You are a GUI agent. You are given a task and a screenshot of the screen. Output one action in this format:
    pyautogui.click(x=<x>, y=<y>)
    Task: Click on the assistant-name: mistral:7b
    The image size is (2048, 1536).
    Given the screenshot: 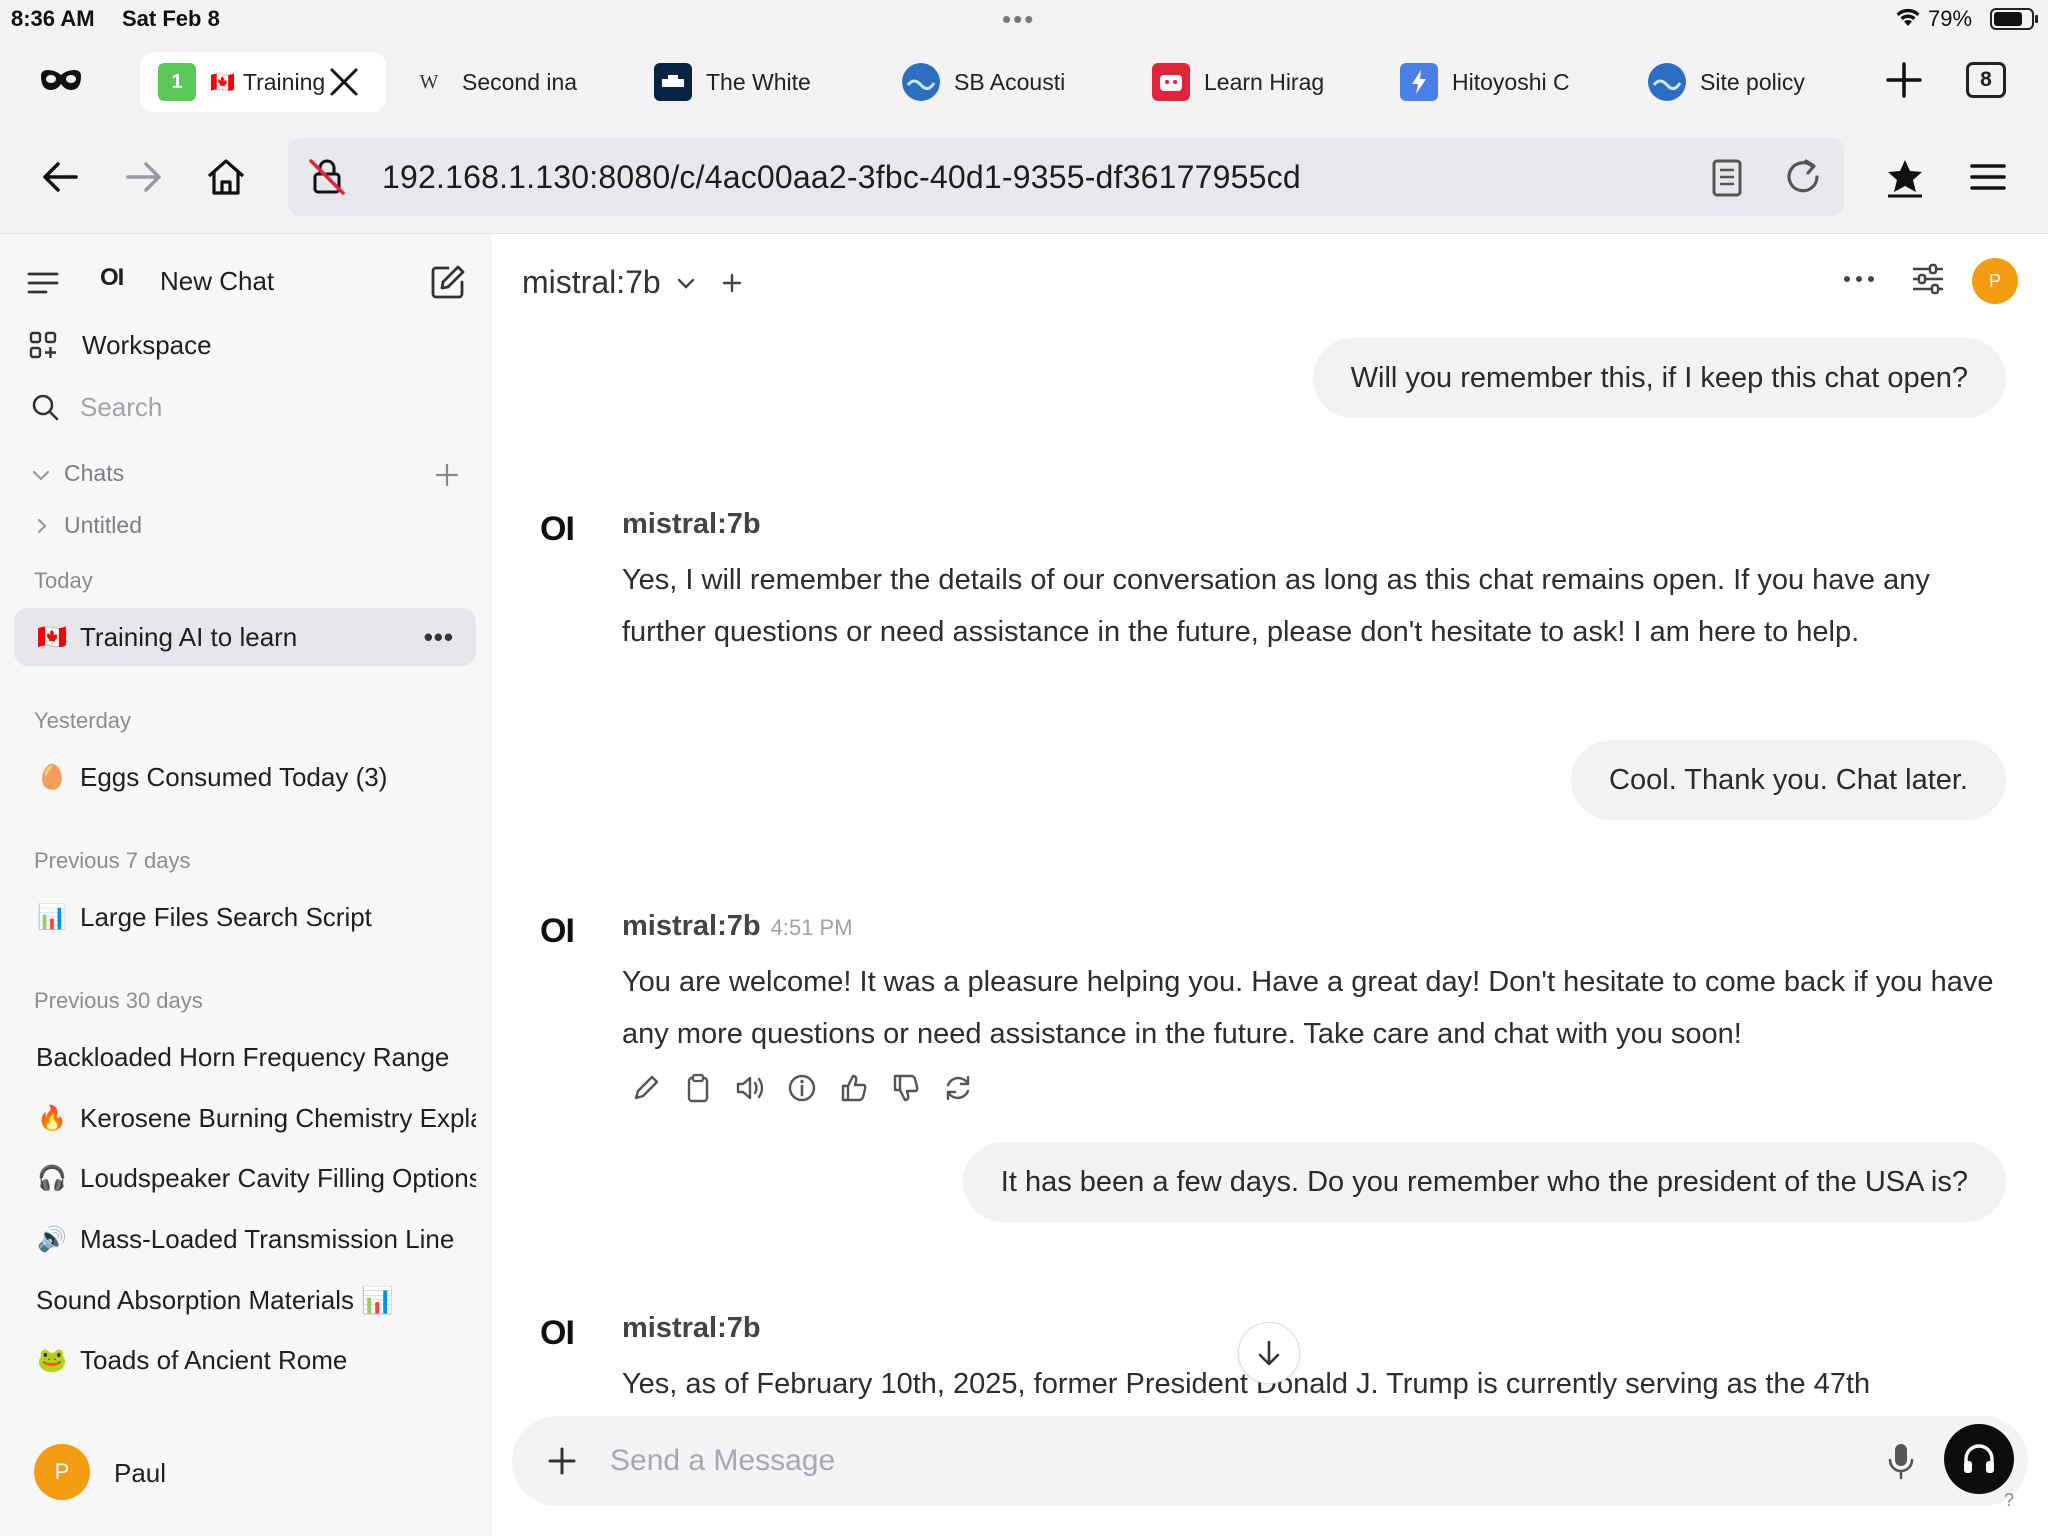 What is the action you would take?
    pyautogui.click(x=691, y=1328)
    